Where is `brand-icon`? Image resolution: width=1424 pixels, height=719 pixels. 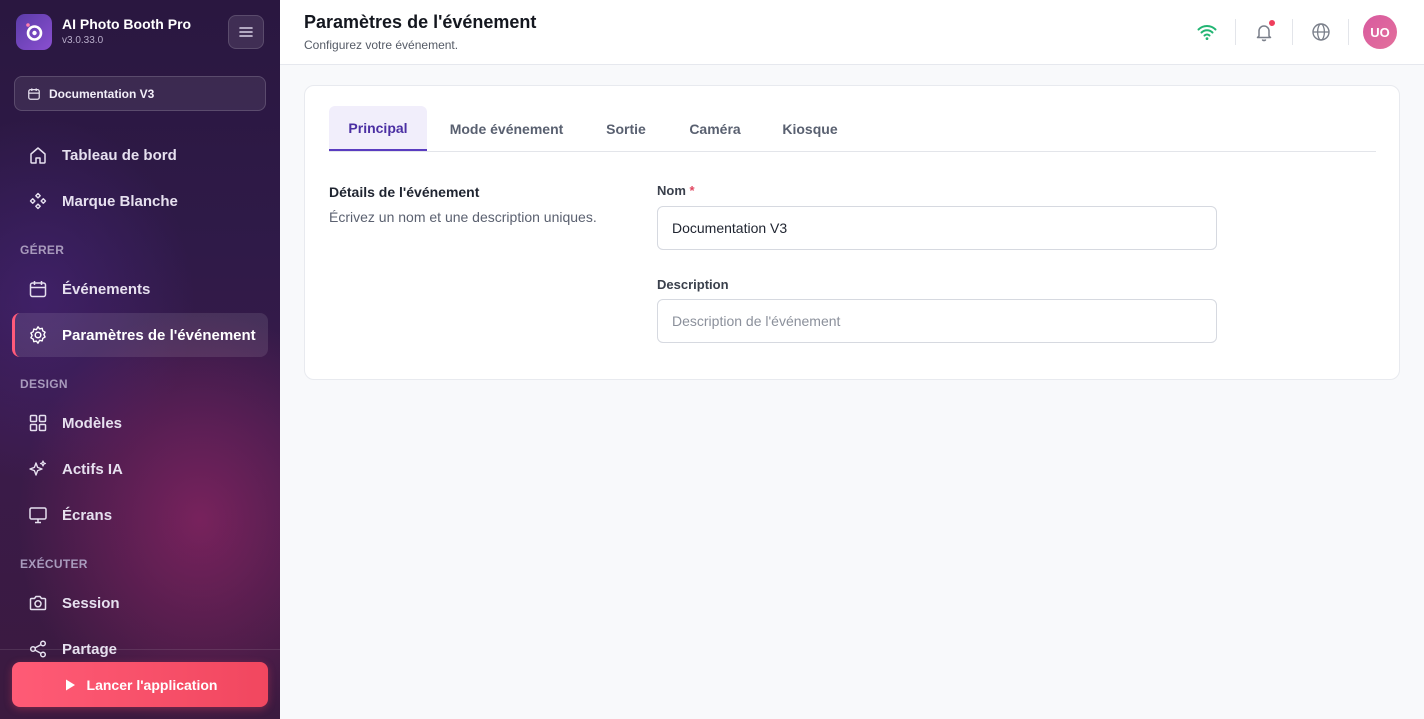 brand-icon is located at coordinates (38, 201).